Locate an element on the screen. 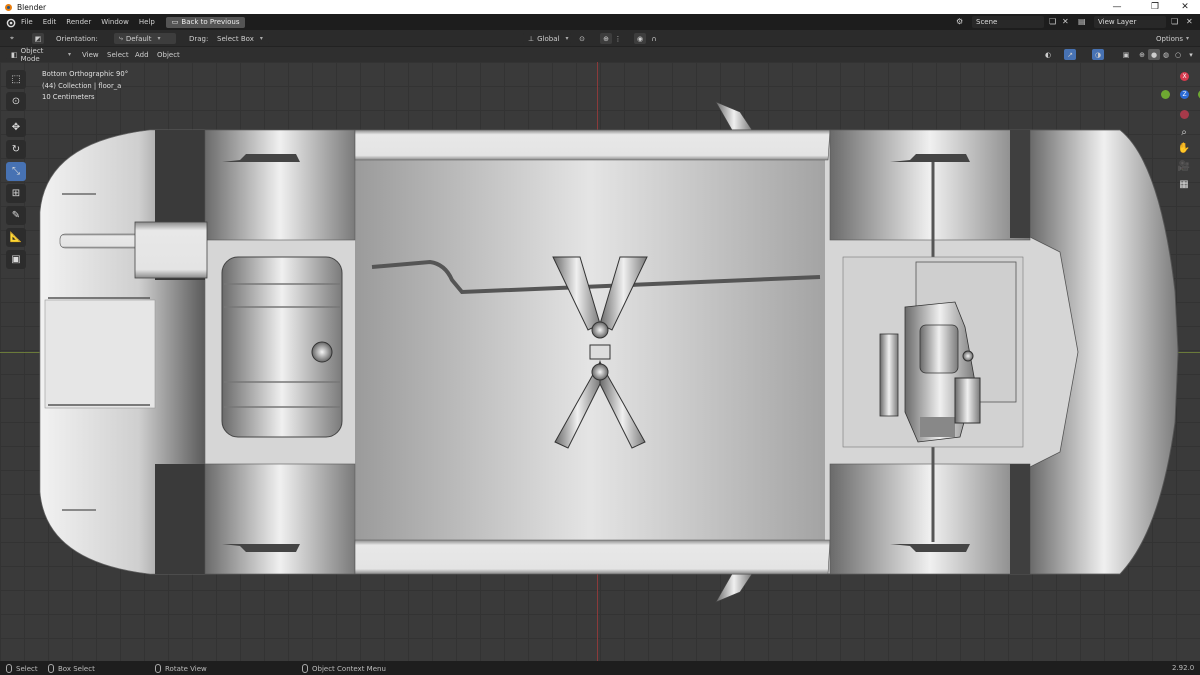 This screenshot has width=1200, height=675. snap-target-icon: ⋮ is located at coordinates (618, 38).